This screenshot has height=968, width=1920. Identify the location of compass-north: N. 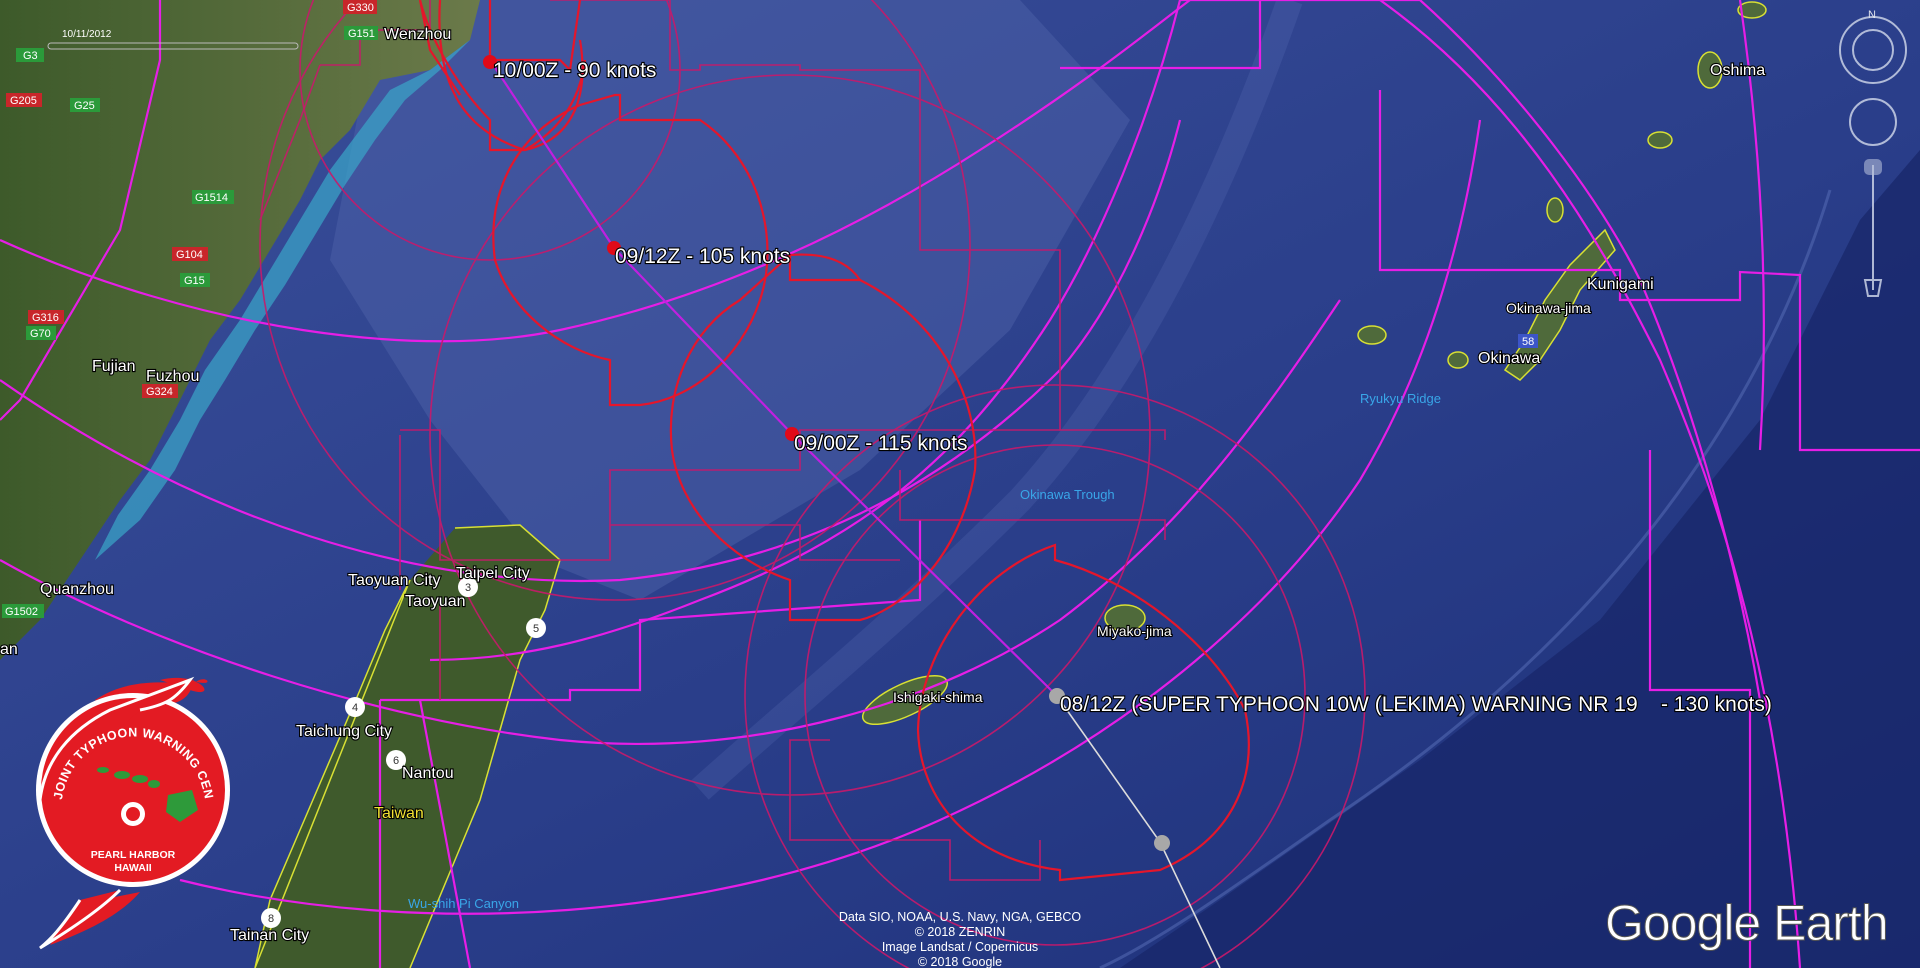
(1872, 15).